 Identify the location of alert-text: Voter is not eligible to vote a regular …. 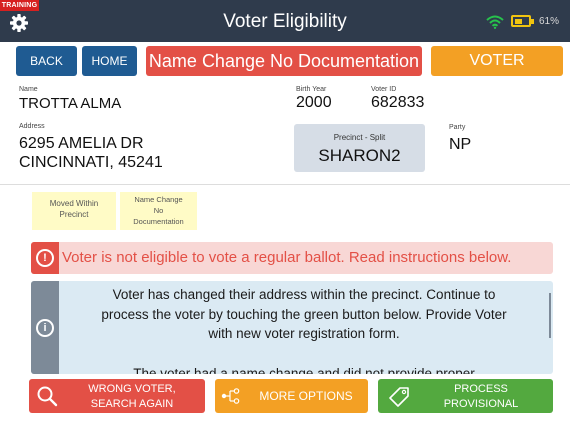
(287, 257).